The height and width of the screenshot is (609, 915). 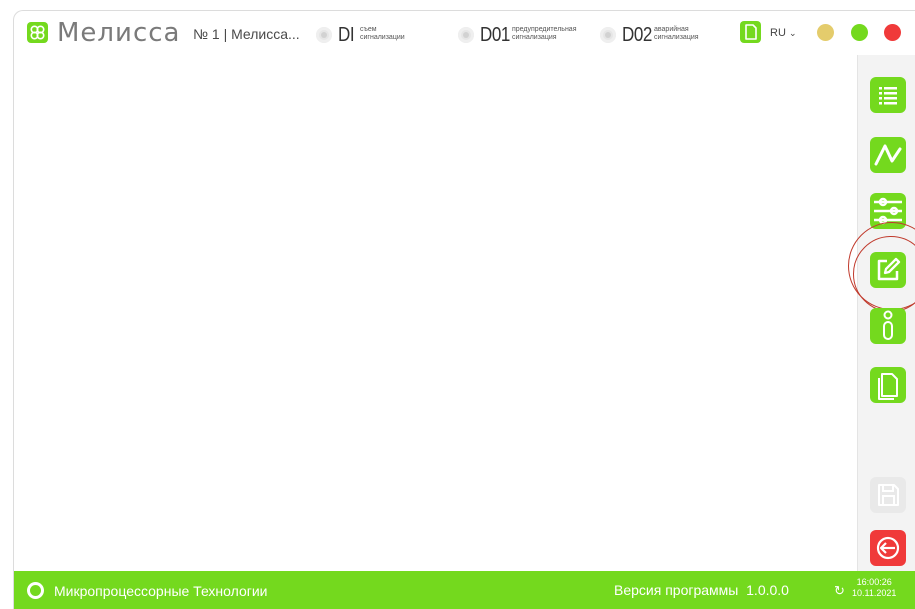 I want to click on right-toolbar, so click(x=881, y=313).